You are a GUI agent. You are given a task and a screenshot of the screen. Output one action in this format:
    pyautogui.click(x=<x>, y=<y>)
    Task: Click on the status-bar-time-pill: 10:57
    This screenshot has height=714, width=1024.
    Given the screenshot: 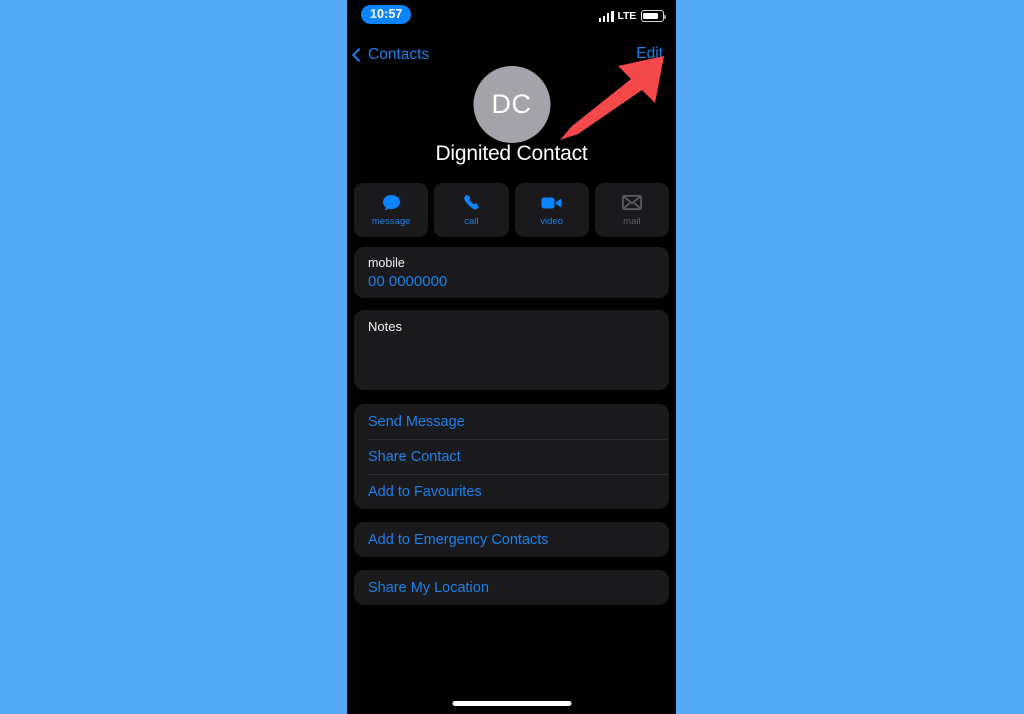 What is the action you would take?
    pyautogui.click(x=386, y=14)
    